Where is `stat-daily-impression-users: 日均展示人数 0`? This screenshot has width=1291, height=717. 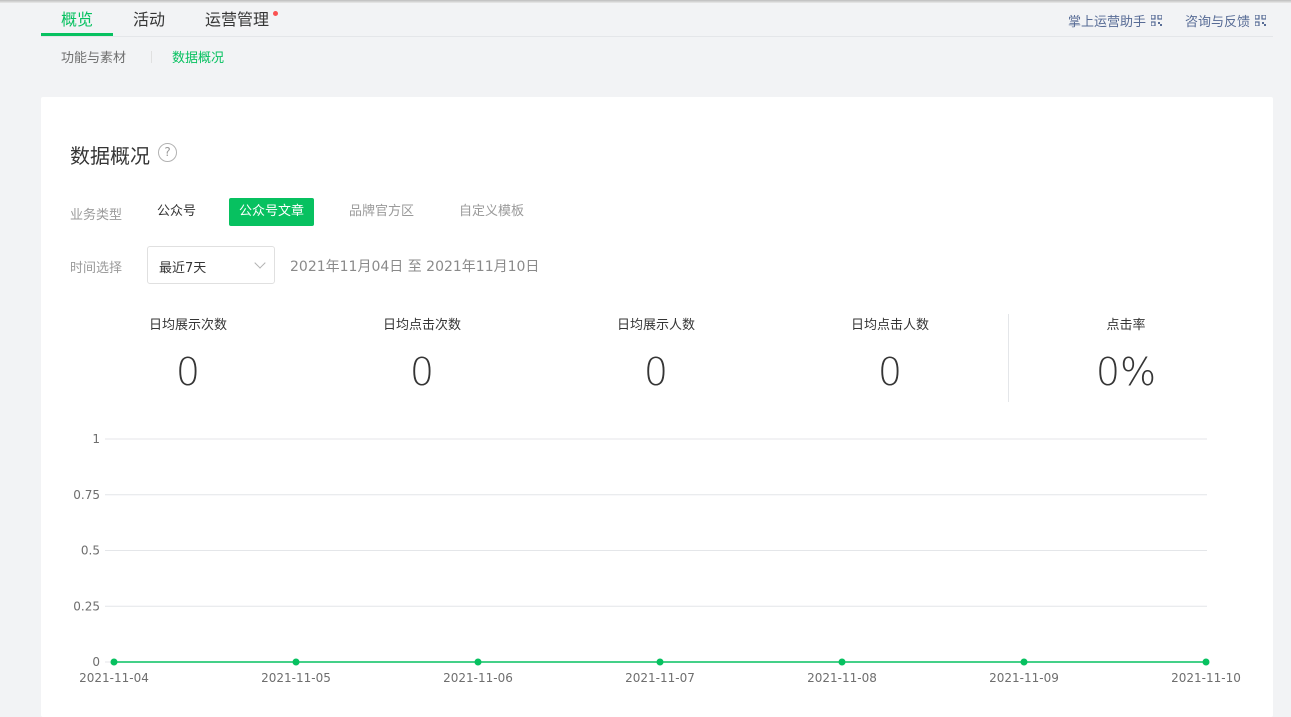
stat-daily-impression-users: 日均展示人数 0 is located at coordinates (656, 353).